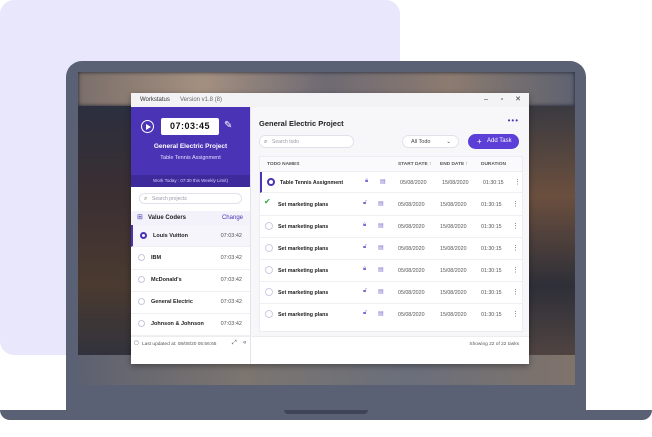 The image size is (652, 437). What do you see at coordinates (244, 343) in the screenshot?
I see `collapse-icon: «` at bounding box center [244, 343].